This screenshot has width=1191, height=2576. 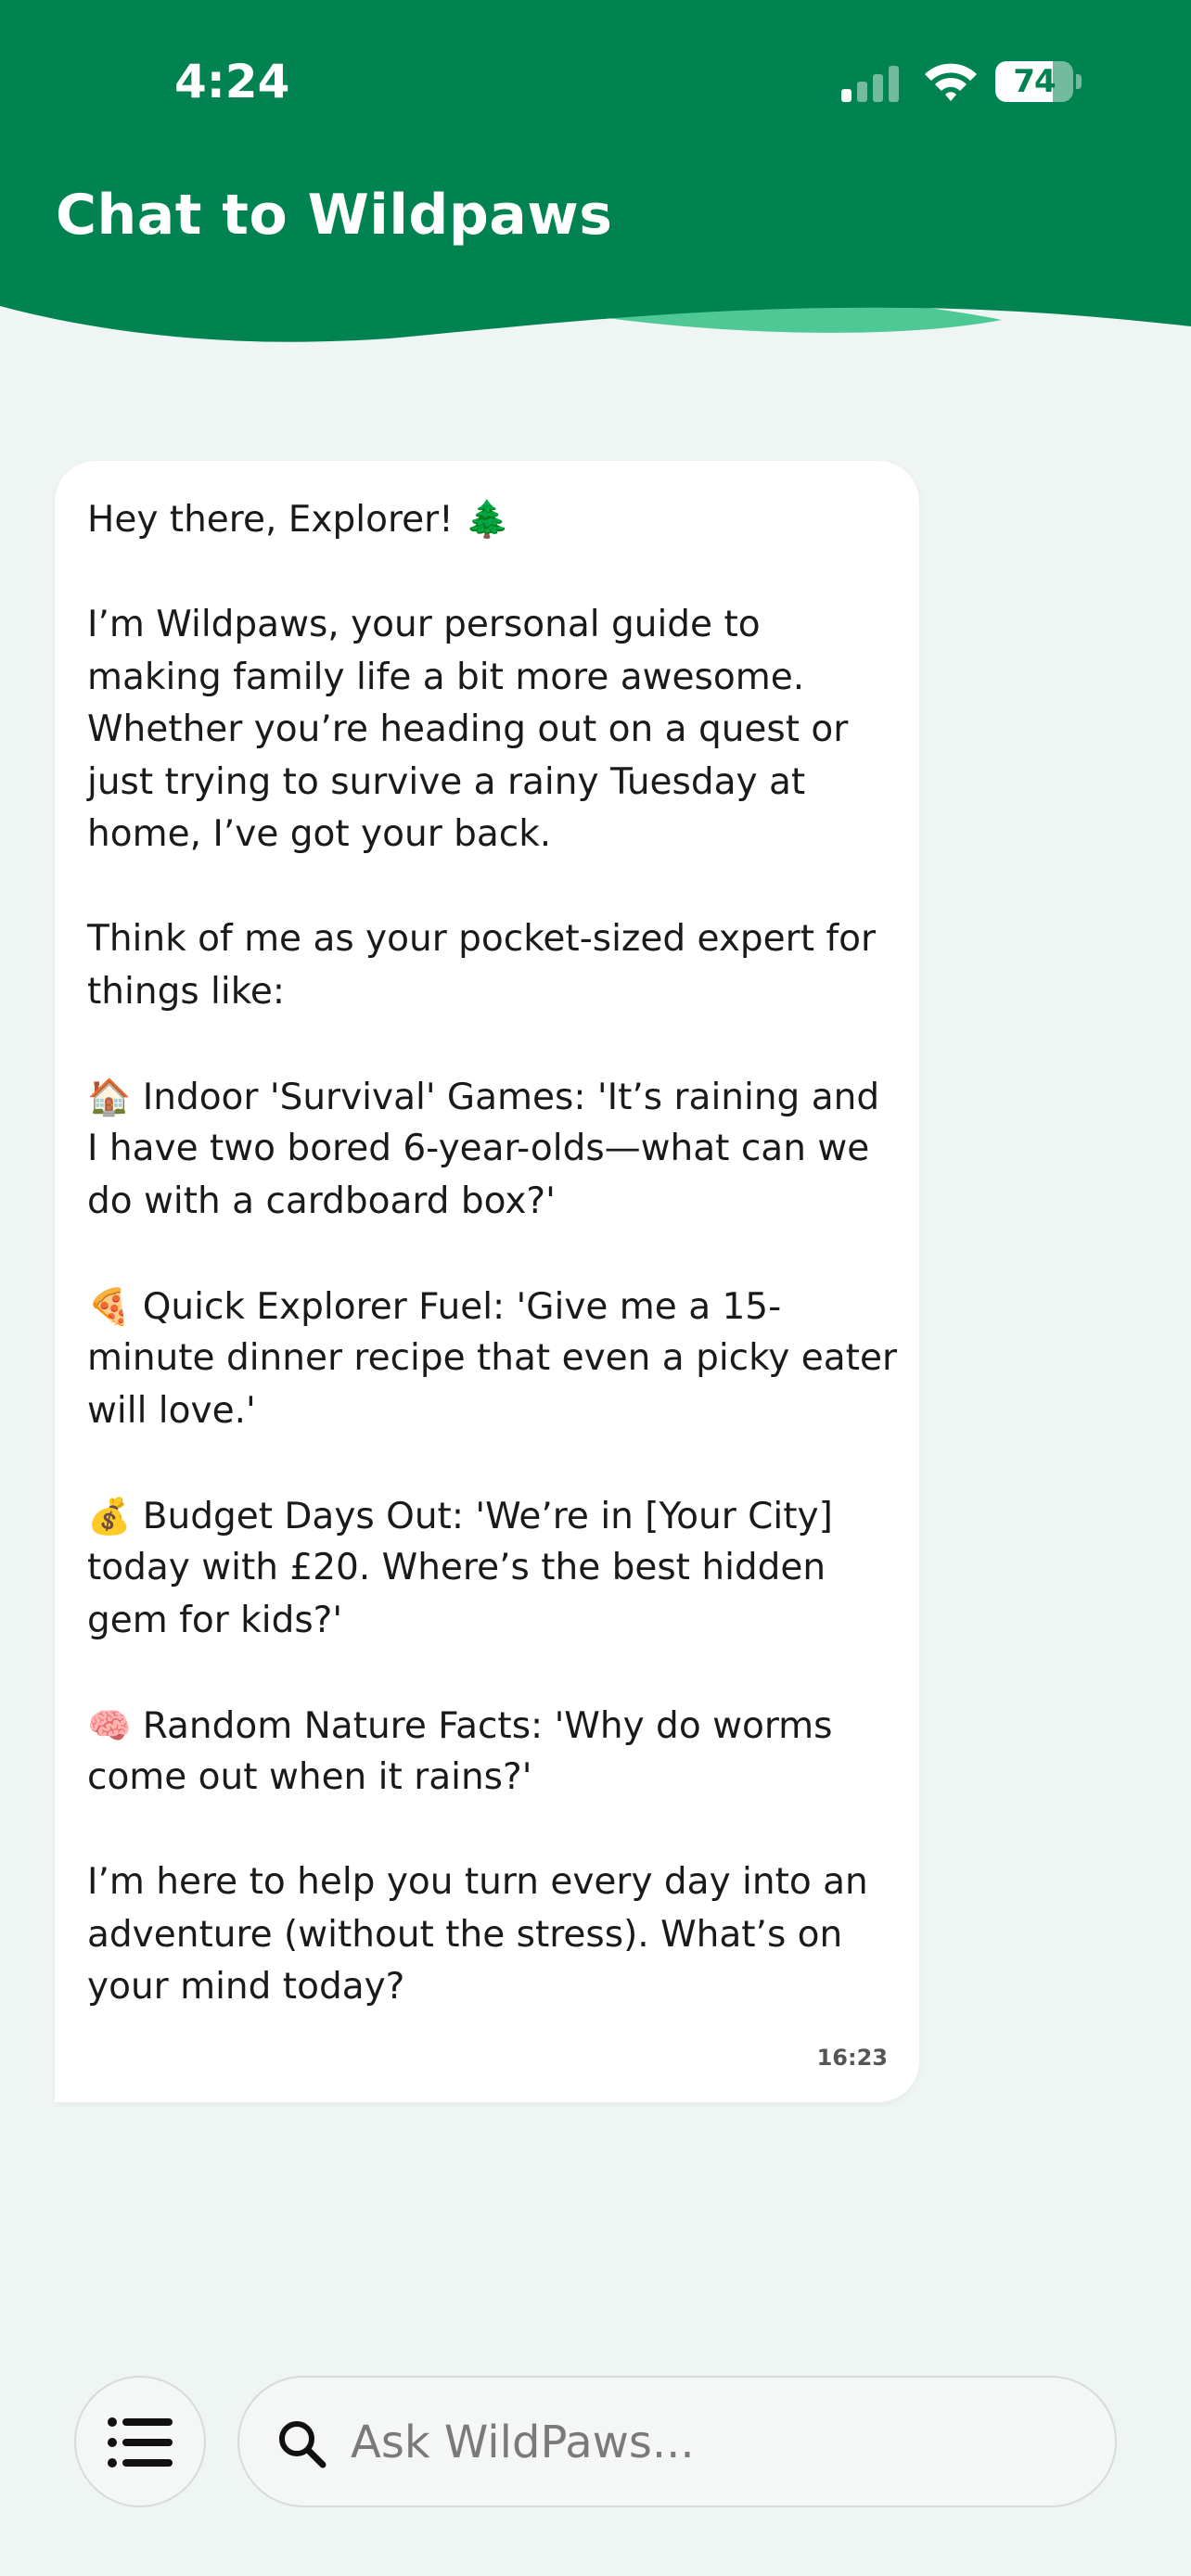 What do you see at coordinates (321, 1201) in the screenshot?
I see `list-item-text: do with a cardboard box?'` at bounding box center [321, 1201].